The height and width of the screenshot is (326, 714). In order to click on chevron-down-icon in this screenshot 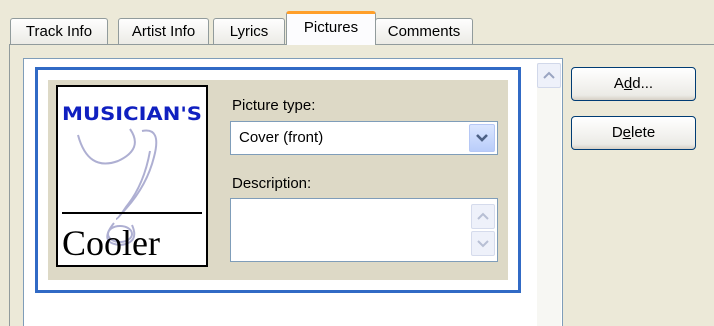, I will do `click(482, 138)`.